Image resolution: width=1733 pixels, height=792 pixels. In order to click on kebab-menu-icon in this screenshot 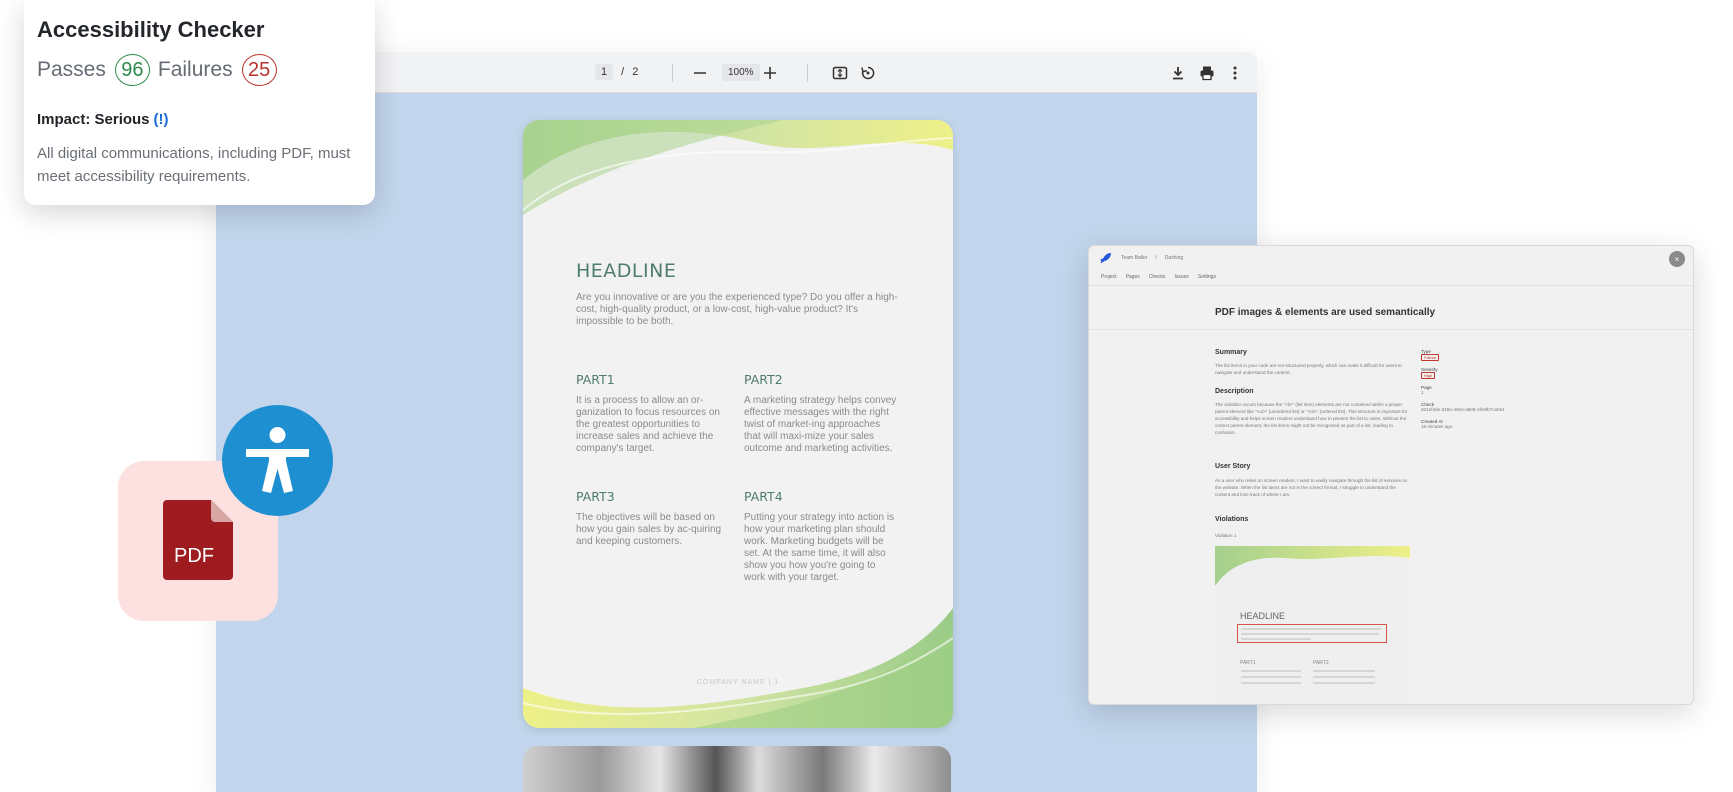, I will do `click(1235, 73)`.